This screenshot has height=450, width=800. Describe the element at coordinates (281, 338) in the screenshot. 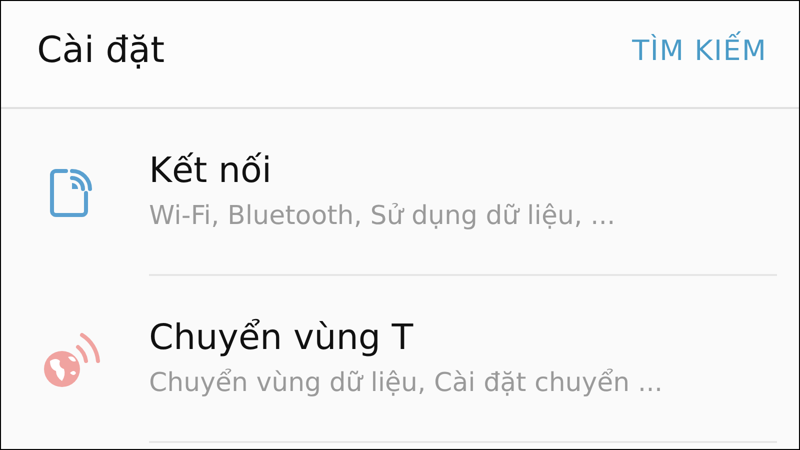

I see `item-title: Chuyển vùng T` at that location.